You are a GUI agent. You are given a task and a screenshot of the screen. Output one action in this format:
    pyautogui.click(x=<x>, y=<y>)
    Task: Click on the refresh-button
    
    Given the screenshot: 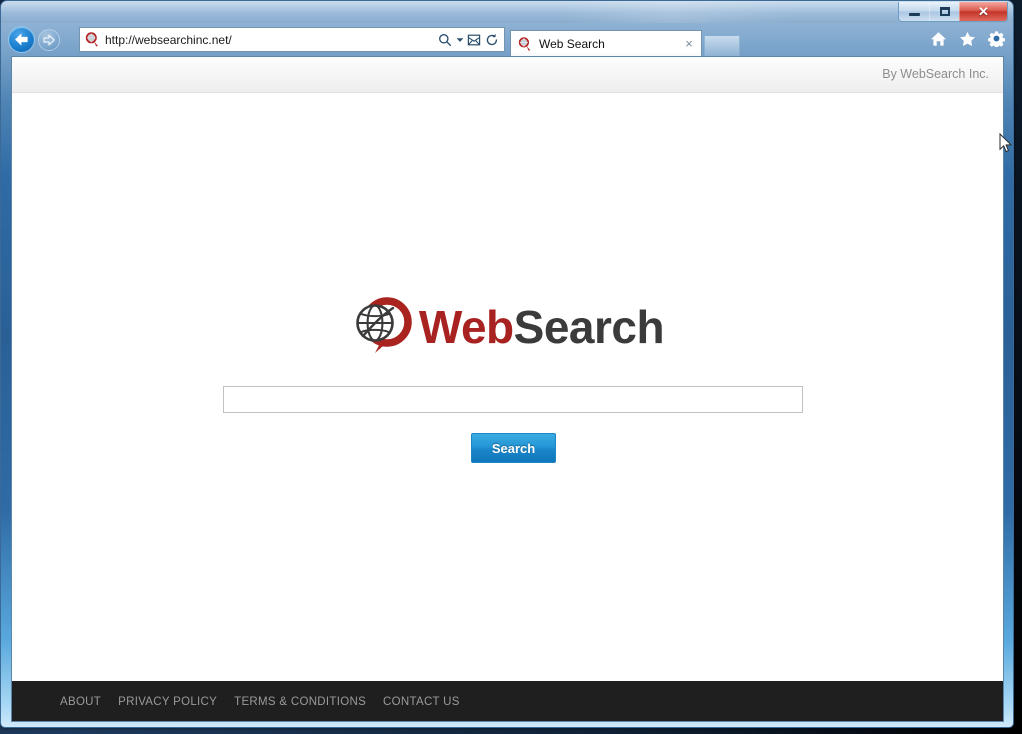 What is the action you would take?
    pyautogui.click(x=492, y=39)
    